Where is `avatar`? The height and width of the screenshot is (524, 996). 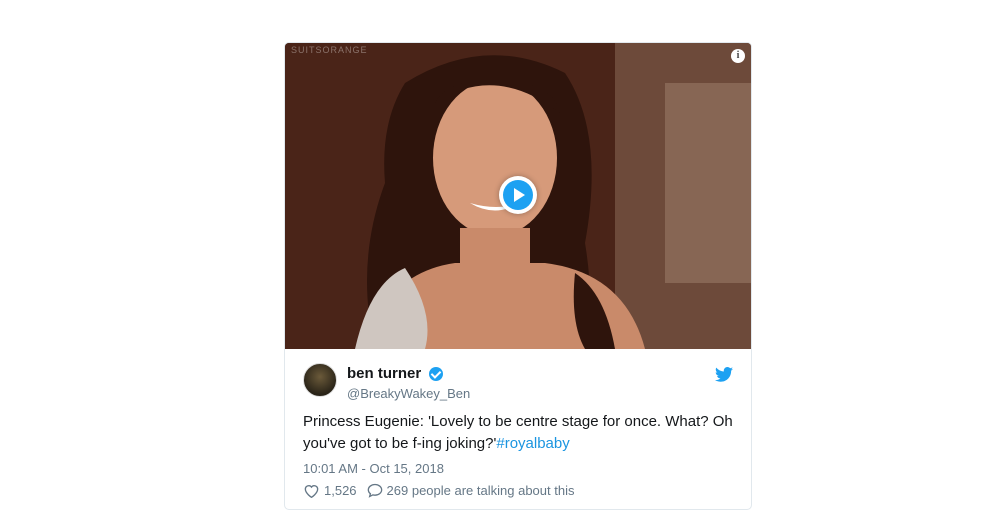
avatar is located at coordinates (320, 380).